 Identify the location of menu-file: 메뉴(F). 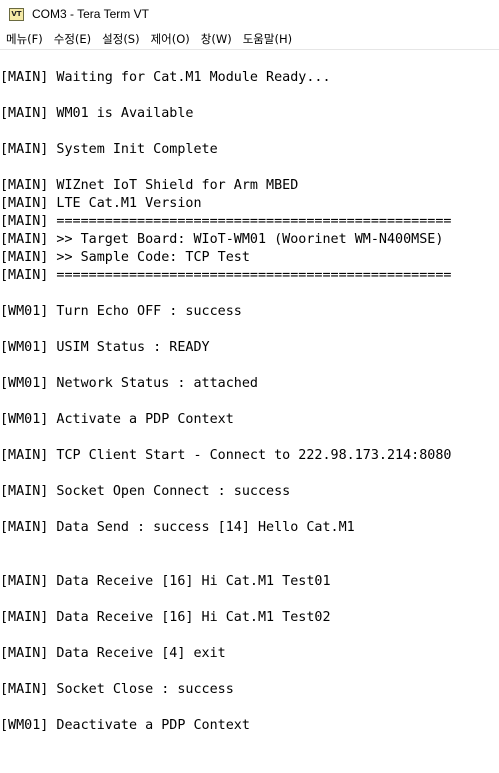
(24, 39).